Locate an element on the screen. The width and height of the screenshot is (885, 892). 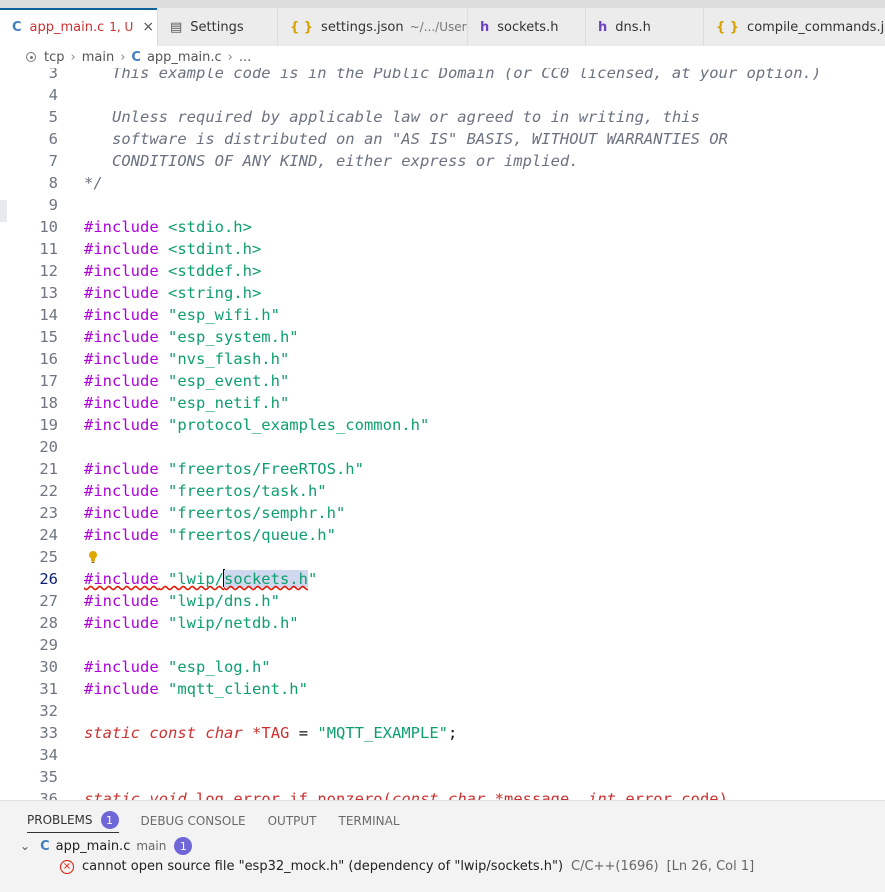
code-token: <stdint.h> is located at coordinates (210, 249).